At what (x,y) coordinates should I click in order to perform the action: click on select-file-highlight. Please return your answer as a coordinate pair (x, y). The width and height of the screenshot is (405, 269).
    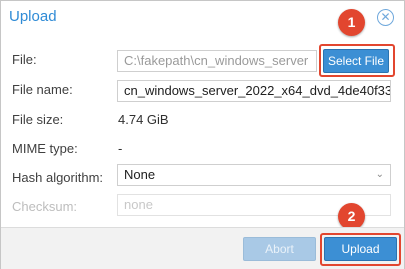
    Looking at the image, I should click on (357, 60).